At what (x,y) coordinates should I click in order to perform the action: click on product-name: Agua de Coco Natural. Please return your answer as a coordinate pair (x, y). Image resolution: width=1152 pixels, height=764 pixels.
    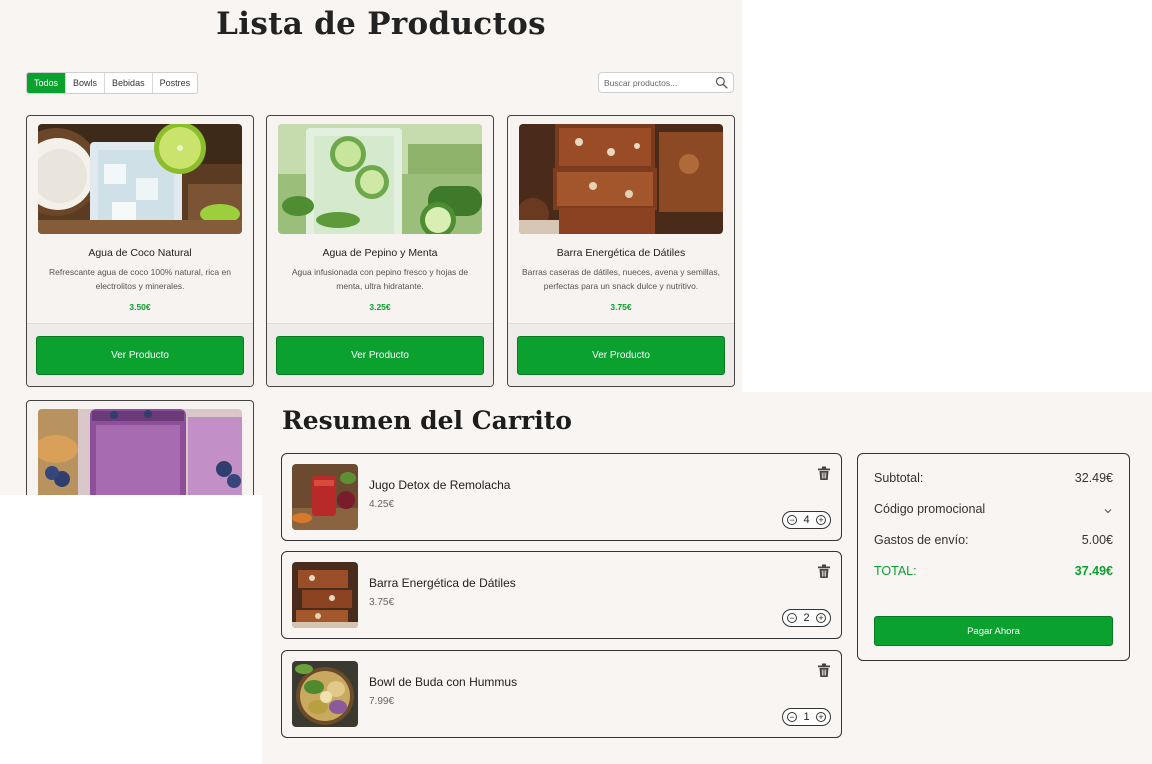
    Looking at the image, I should click on (140, 253).